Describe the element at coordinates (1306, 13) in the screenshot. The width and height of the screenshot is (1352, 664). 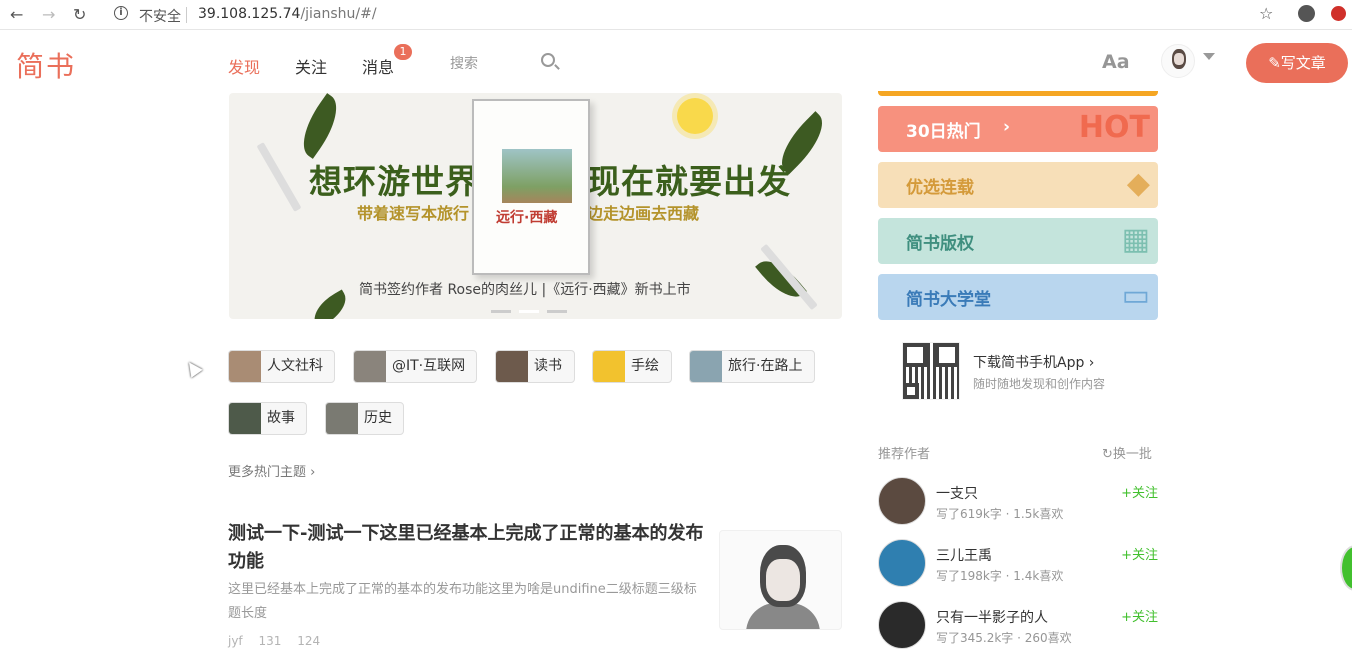
I see `profile-icon` at that location.